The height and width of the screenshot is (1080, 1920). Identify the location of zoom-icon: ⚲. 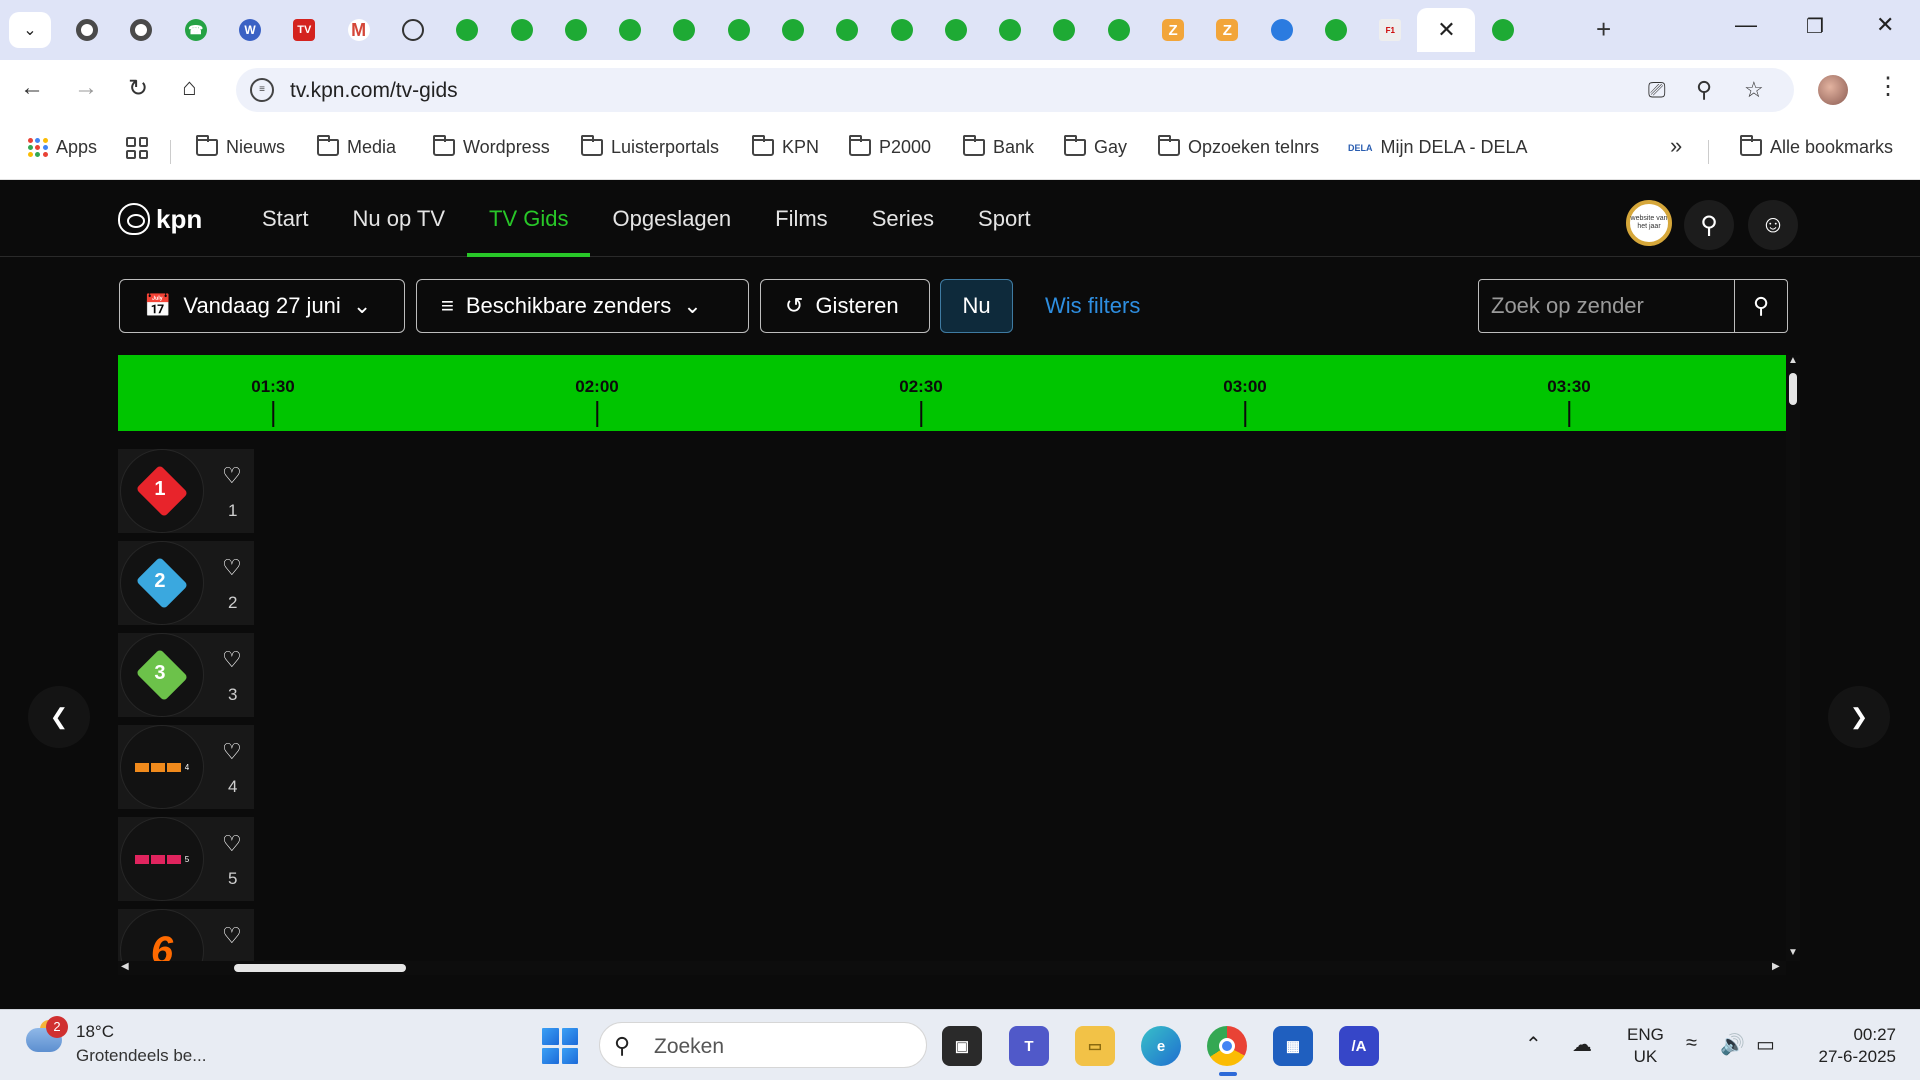
(1704, 90).